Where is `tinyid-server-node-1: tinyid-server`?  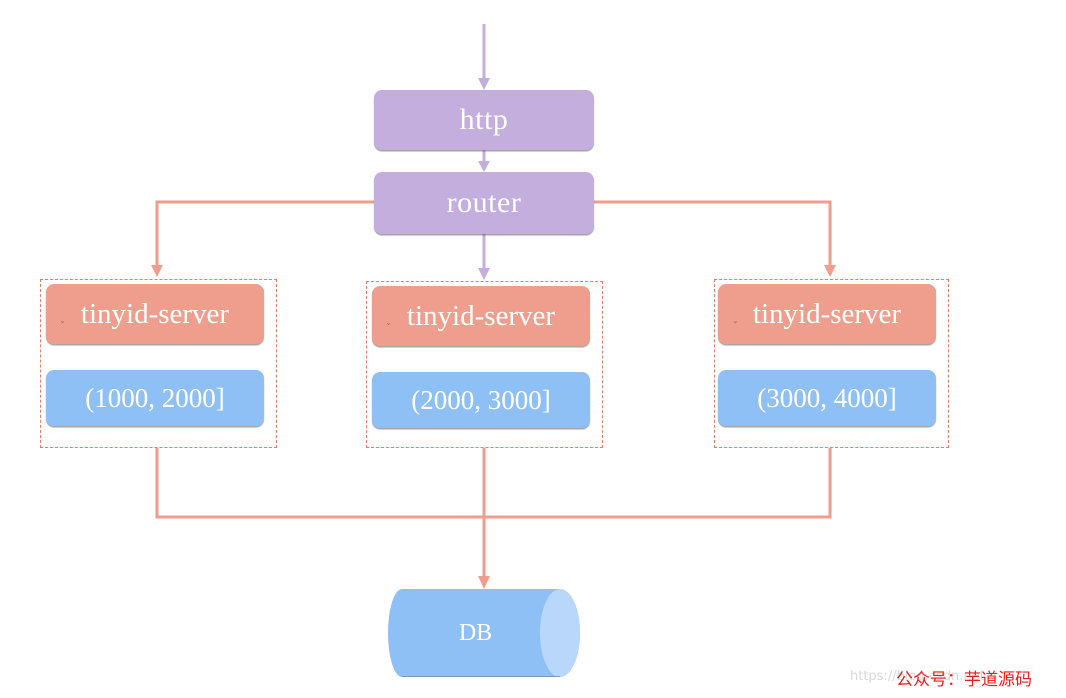
tinyid-server-node-1: tinyid-server is located at coordinates (155, 314).